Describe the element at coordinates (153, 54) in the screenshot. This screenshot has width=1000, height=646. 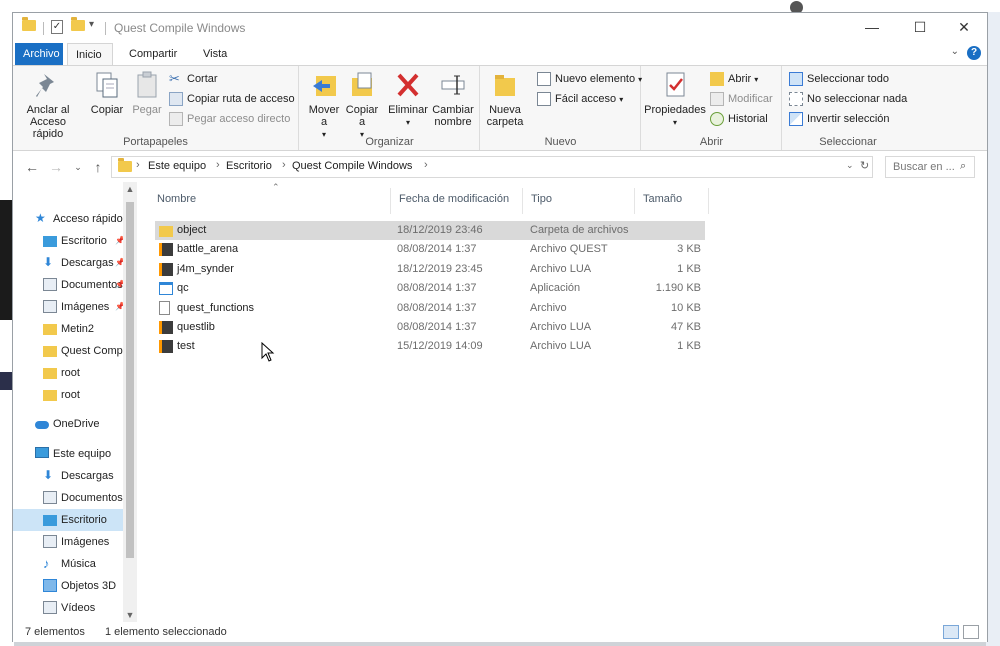
I see `tab-compartir: Compartir` at that location.